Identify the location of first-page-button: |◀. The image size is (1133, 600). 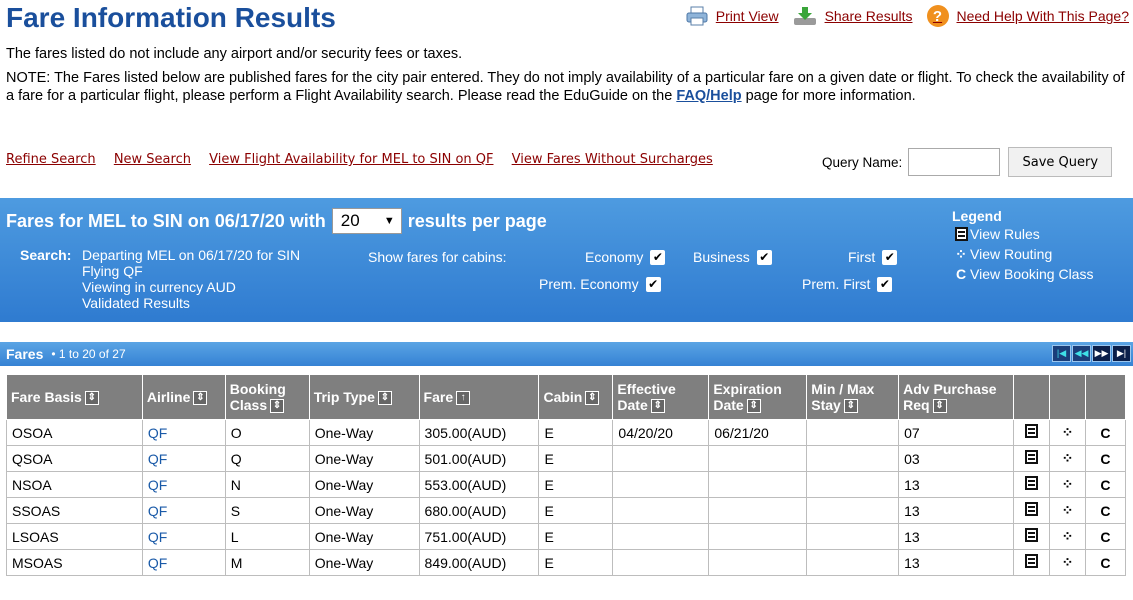
(1061, 353).